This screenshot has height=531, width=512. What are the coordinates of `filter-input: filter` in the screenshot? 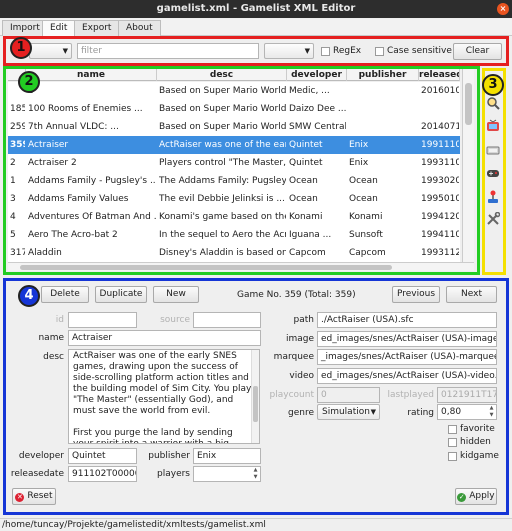 It's located at (168, 51).